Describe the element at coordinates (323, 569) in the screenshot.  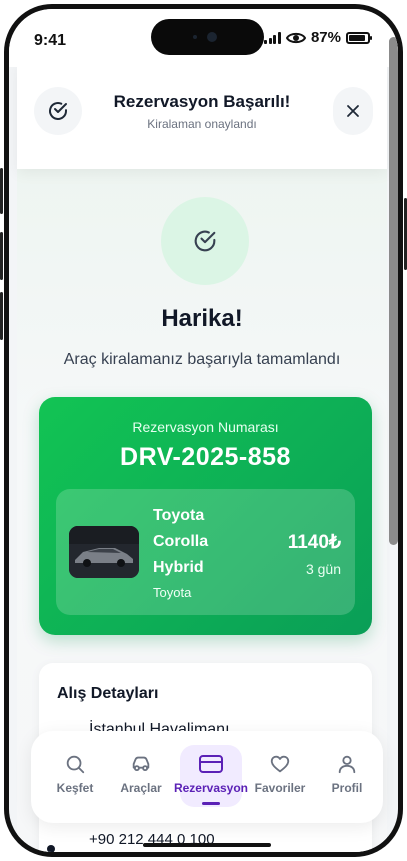
I see `rental-duration: 3 gün` at that location.